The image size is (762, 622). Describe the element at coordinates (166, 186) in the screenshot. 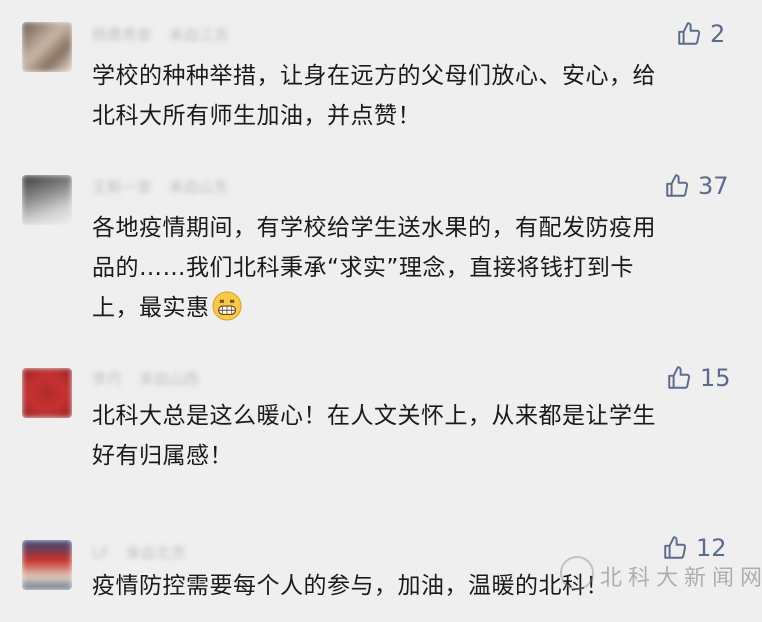

I see `comment-meta: 王新一家 来自山东` at that location.